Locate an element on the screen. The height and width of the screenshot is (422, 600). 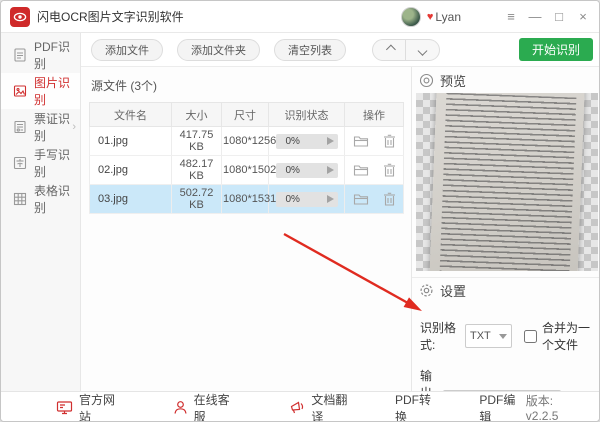
online-support-link: 在线客服 is located at coordinates (206, 406).